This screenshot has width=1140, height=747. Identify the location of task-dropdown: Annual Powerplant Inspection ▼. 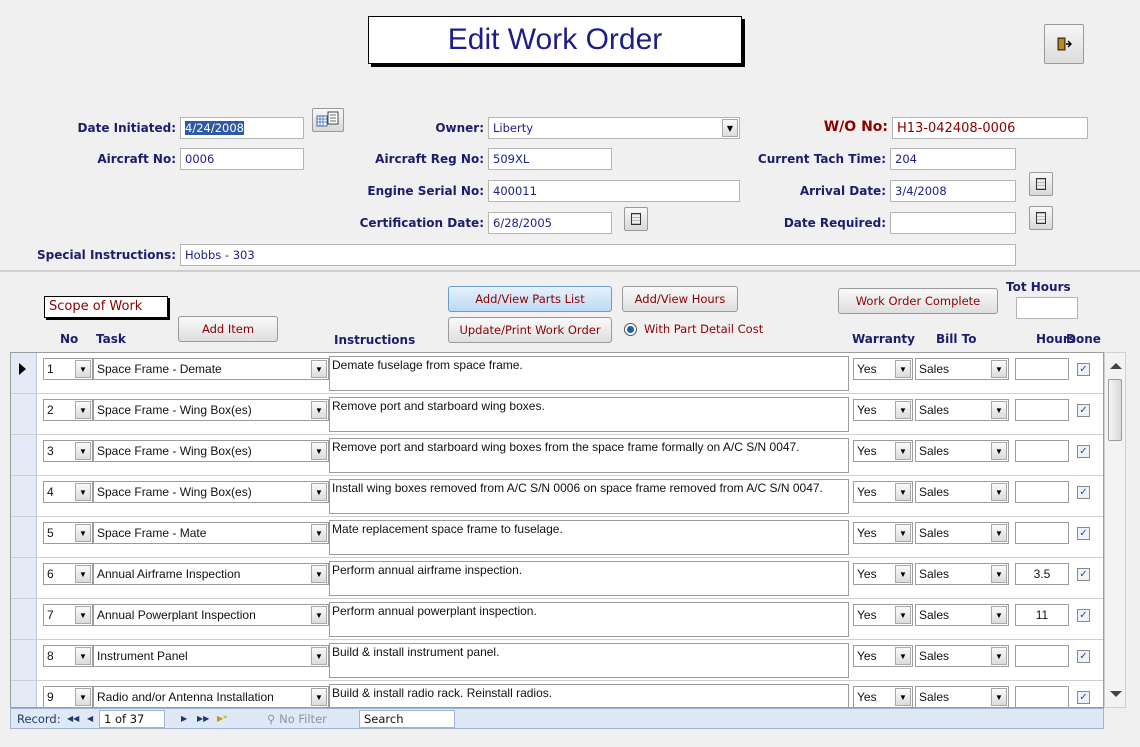
(211, 615).